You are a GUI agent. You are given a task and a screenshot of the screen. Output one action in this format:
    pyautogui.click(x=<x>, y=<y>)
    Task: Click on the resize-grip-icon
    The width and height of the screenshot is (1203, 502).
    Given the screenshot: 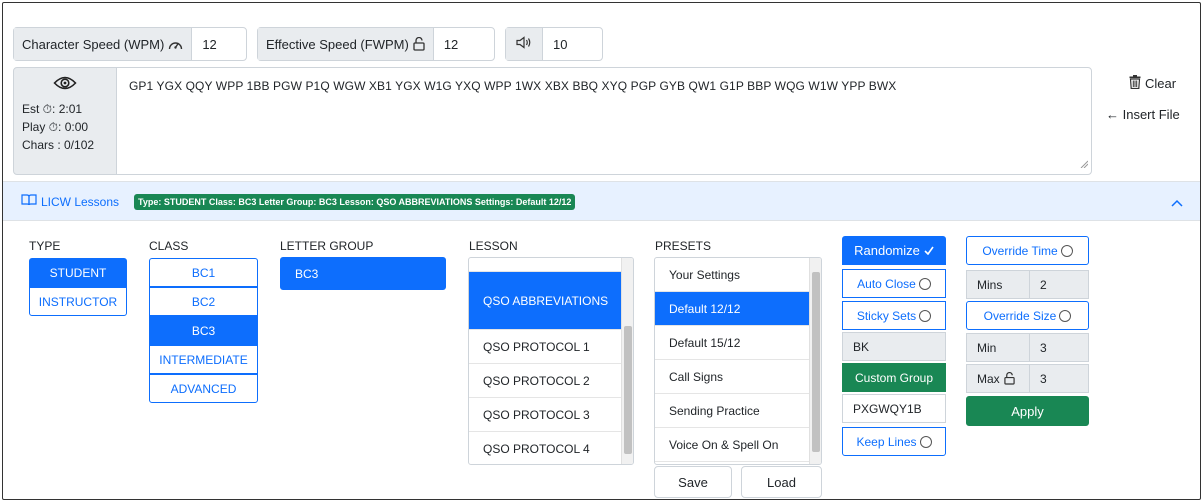 What is the action you would take?
    pyautogui.click(x=1084, y=164)
    